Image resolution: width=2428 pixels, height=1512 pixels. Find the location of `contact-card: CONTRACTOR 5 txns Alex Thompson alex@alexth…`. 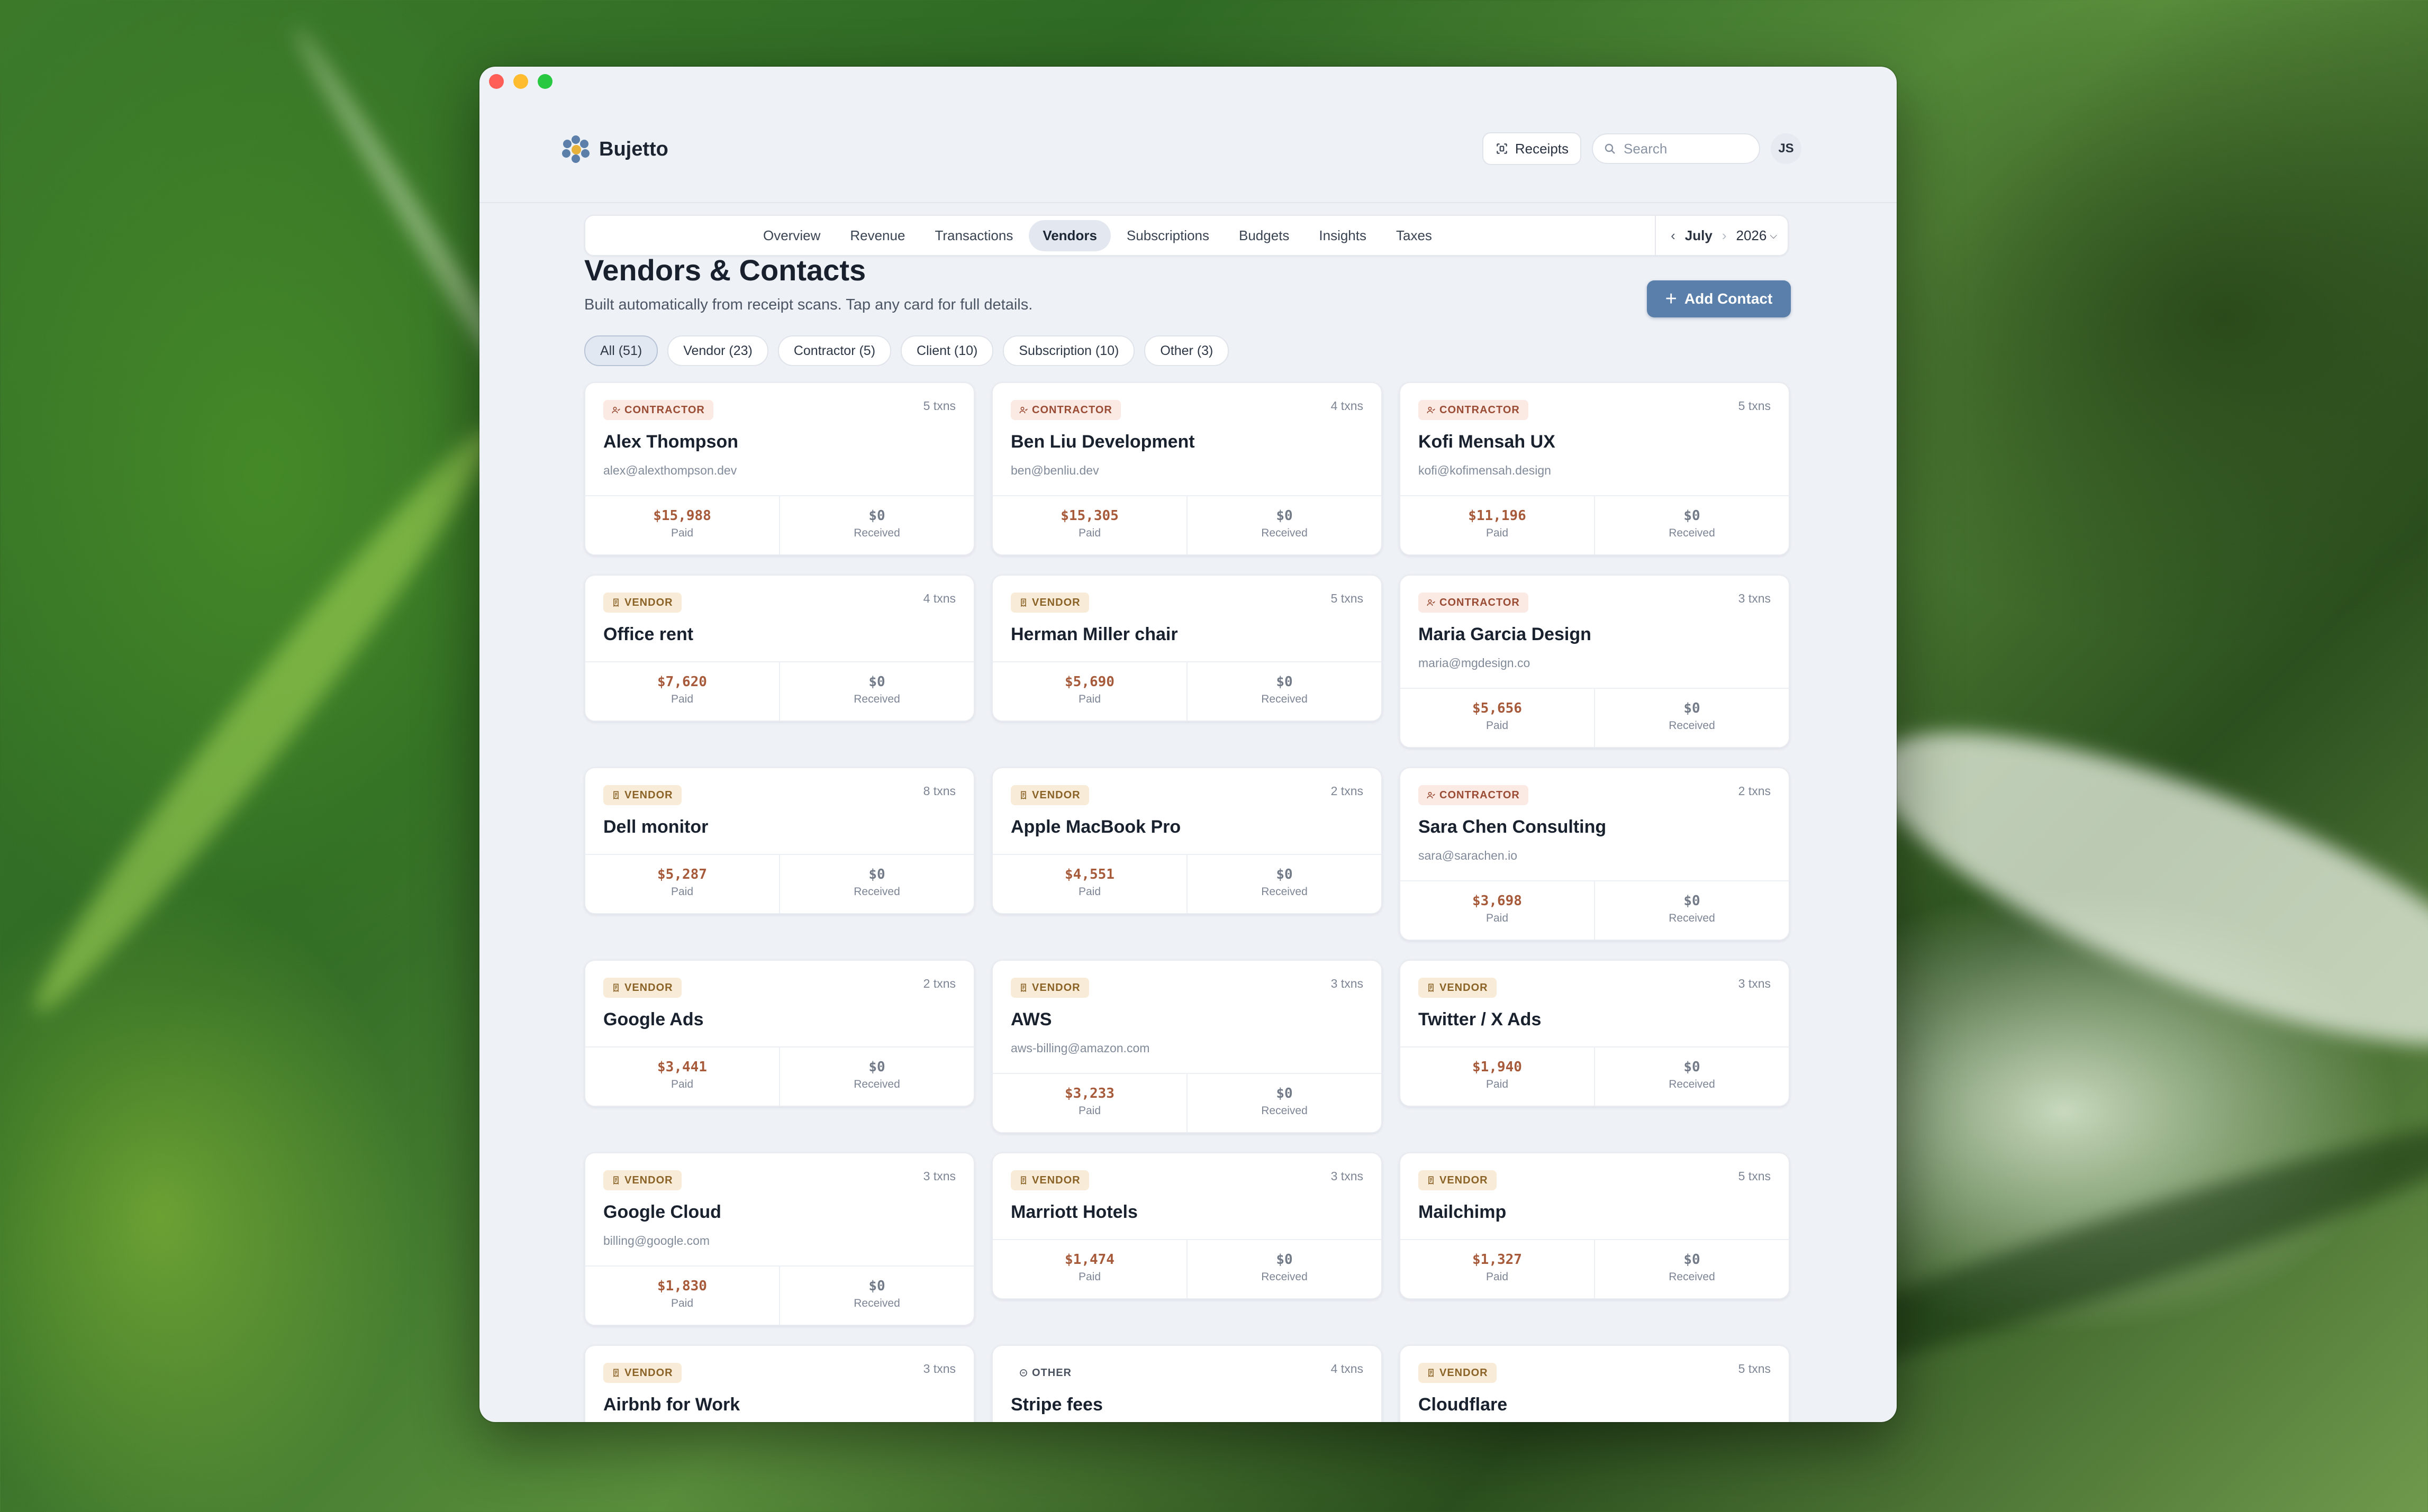

contact-card: CONTRACTOR 5 txns Alex Thompson alex@alexth… is located at coordinates (780, 469).